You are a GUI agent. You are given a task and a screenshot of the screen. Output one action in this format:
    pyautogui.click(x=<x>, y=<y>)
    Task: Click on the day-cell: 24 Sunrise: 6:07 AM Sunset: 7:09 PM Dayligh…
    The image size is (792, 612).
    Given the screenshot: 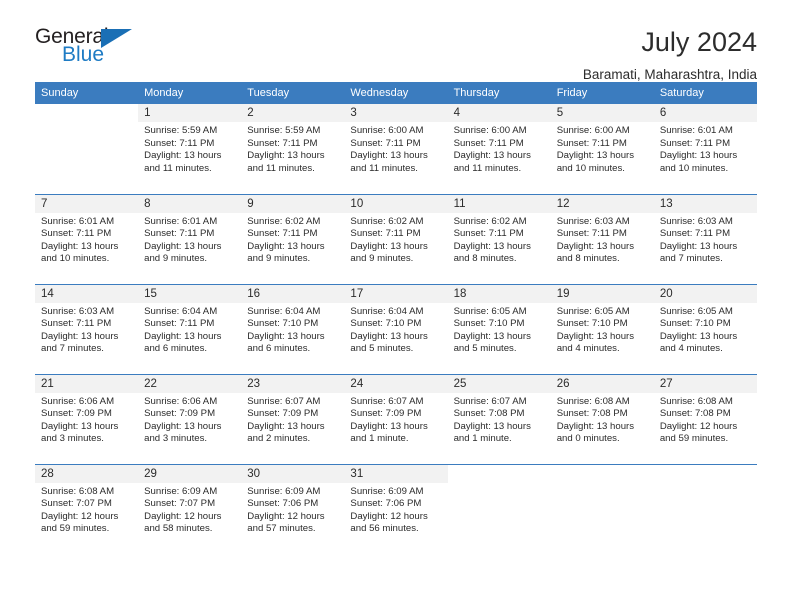 What is the action you would take?
    pyautogui.click(x=396, y=419)
    